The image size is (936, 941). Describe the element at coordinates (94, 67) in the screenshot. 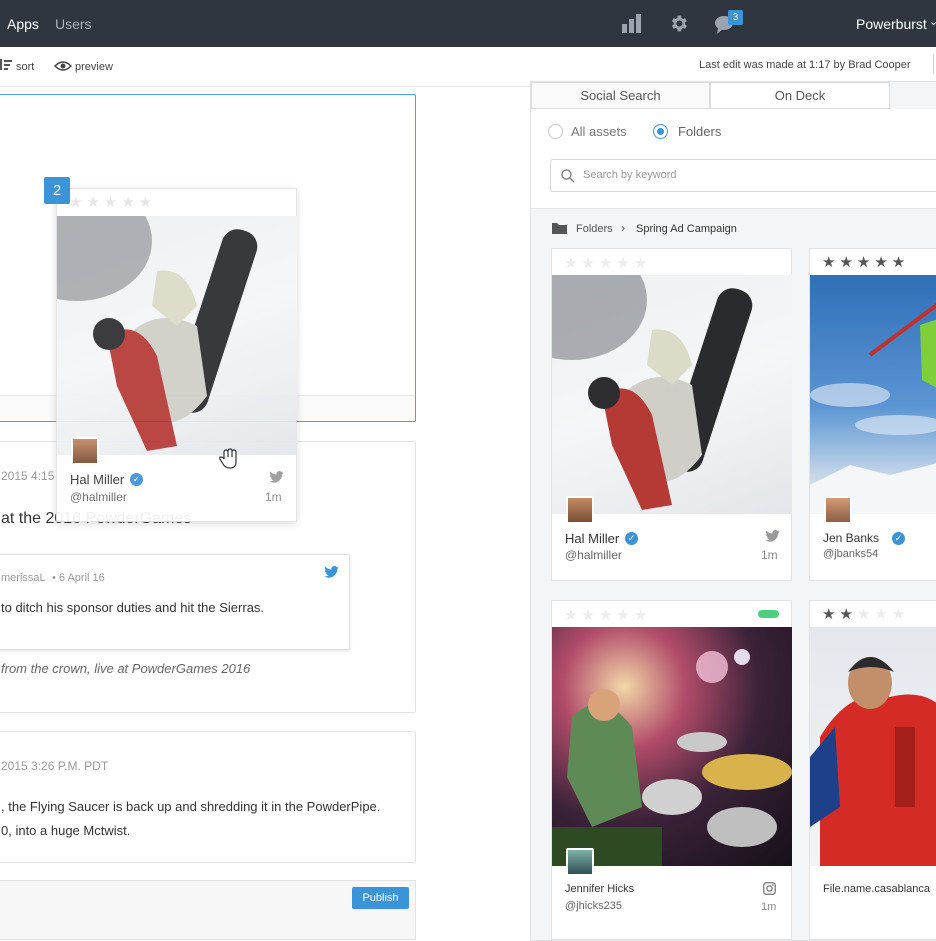

I see `preview-button: preview` at that location.